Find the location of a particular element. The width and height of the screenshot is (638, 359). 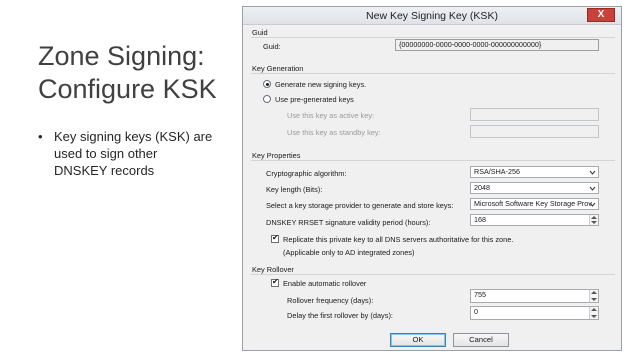

guid-group-divider is located at coordinates (433, 37).